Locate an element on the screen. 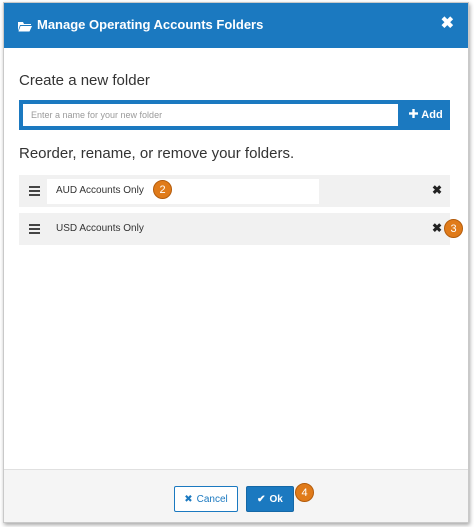 Image resolution: width=474 pixels, height=527 pixels. dialog-title: Manage Operating Accounts Folders is located at coordinates (150, 24).